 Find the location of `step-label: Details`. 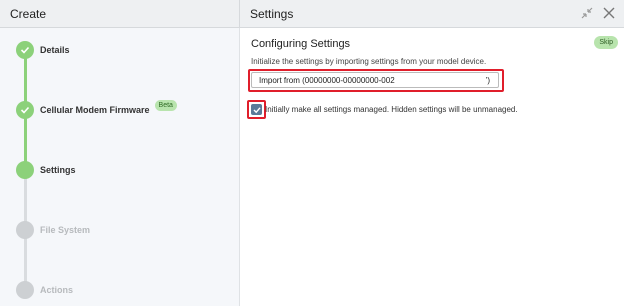

step-label: Details is located at coordinates (55, 50).